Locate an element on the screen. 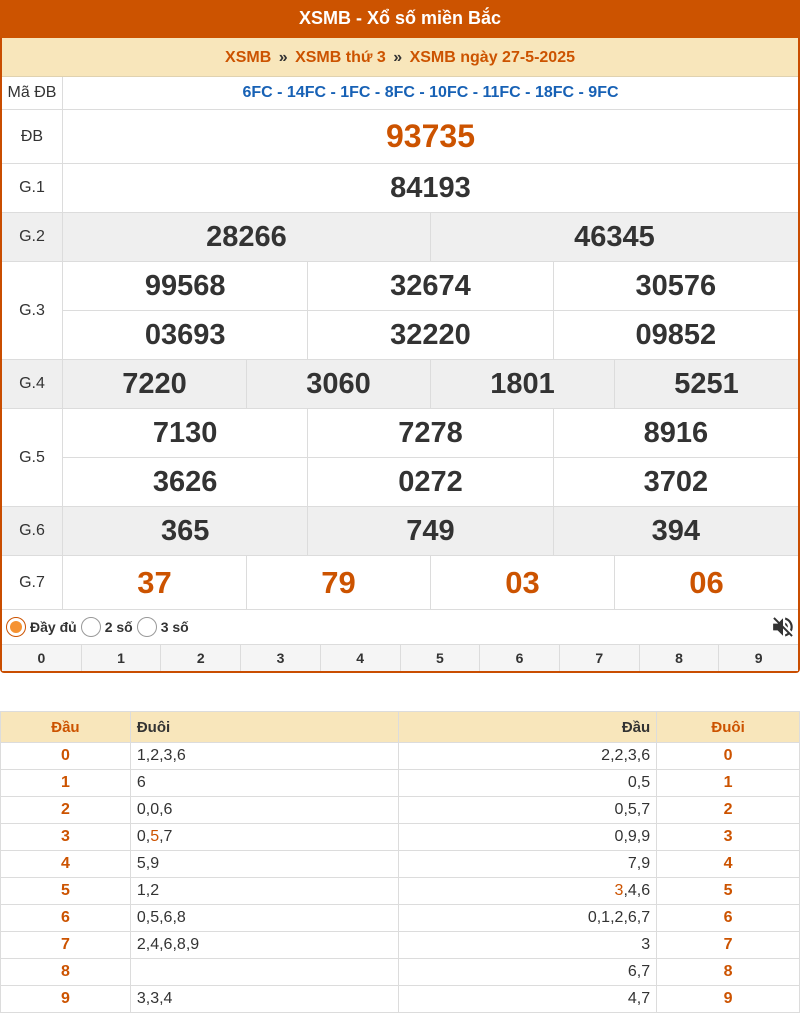 The image size is (800, 1013). digit-button-5: 5 is located at coordinates (439, 658).